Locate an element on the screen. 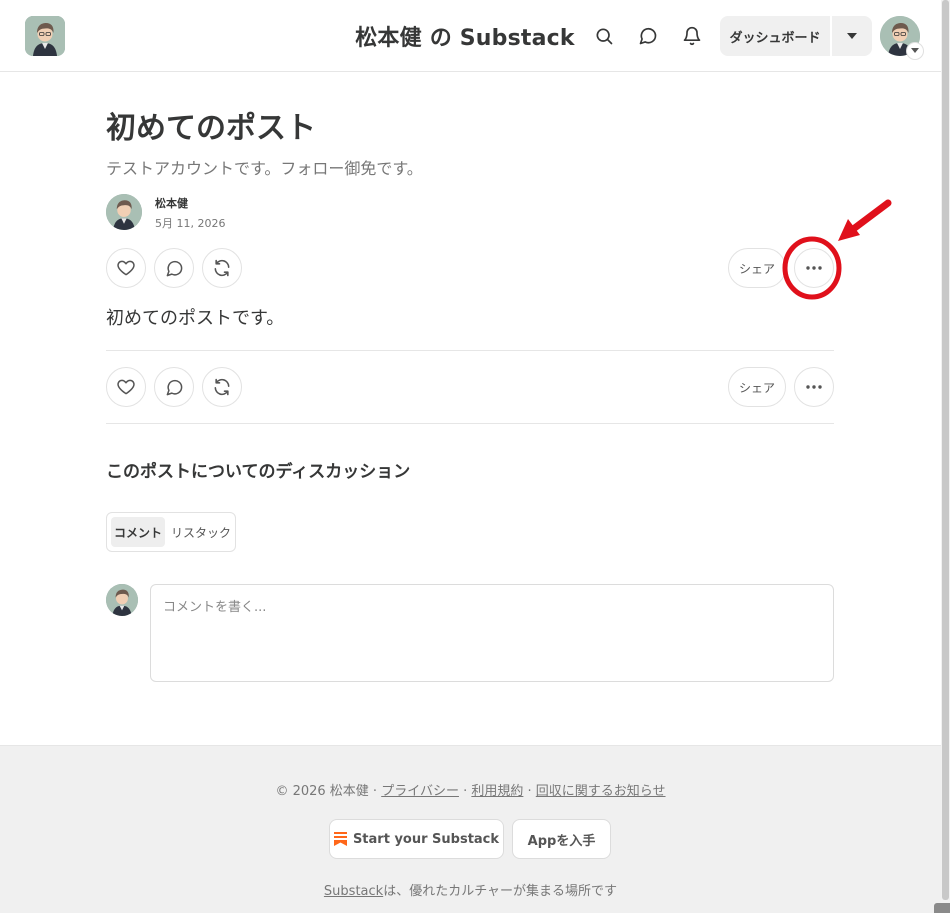 Image resolution: width=950 pixels, height=913 pixels. dashboard-menu-button is located at coordinates (852, 36).